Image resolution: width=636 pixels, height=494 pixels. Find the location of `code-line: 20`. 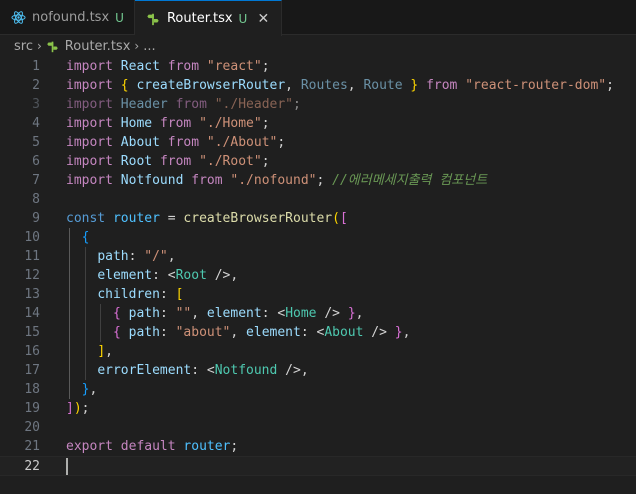

code-line: 20 is located at coordinates (32, 427).